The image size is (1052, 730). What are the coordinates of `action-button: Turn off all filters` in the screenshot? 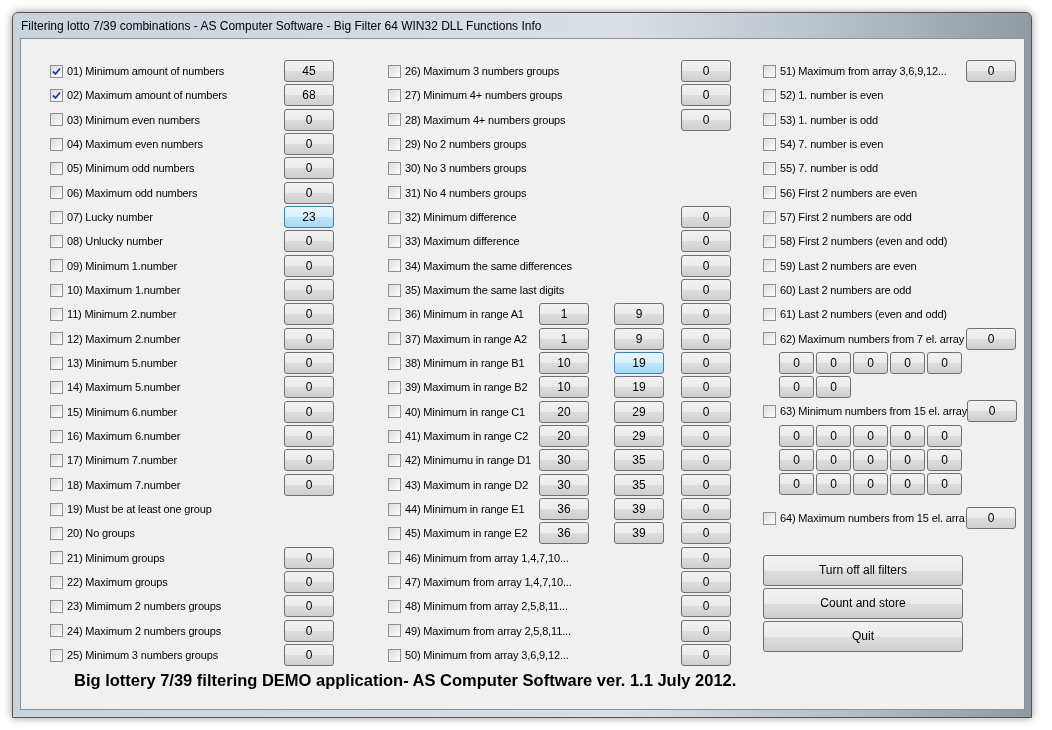 It's located at (863, 570).